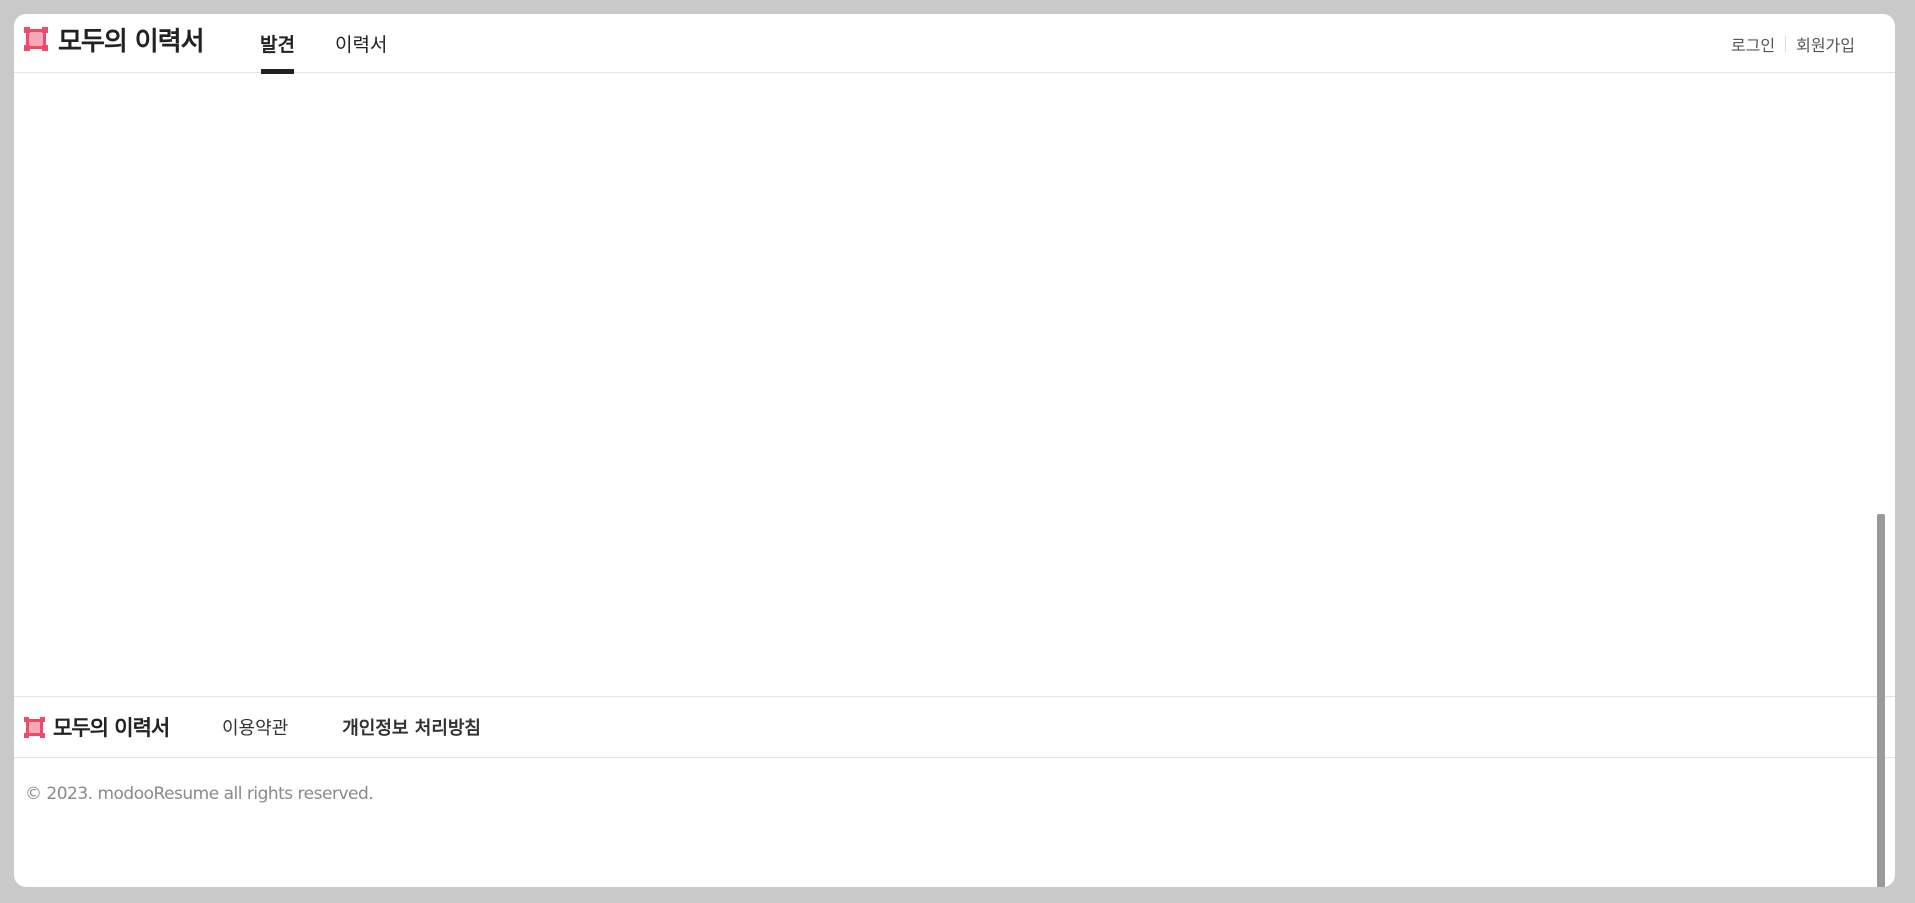  What do you see at coordinates (111, 728) in the screenshot?
I see `footer-logo-text: 모두의 이력서` at bounding box center [111, 728].